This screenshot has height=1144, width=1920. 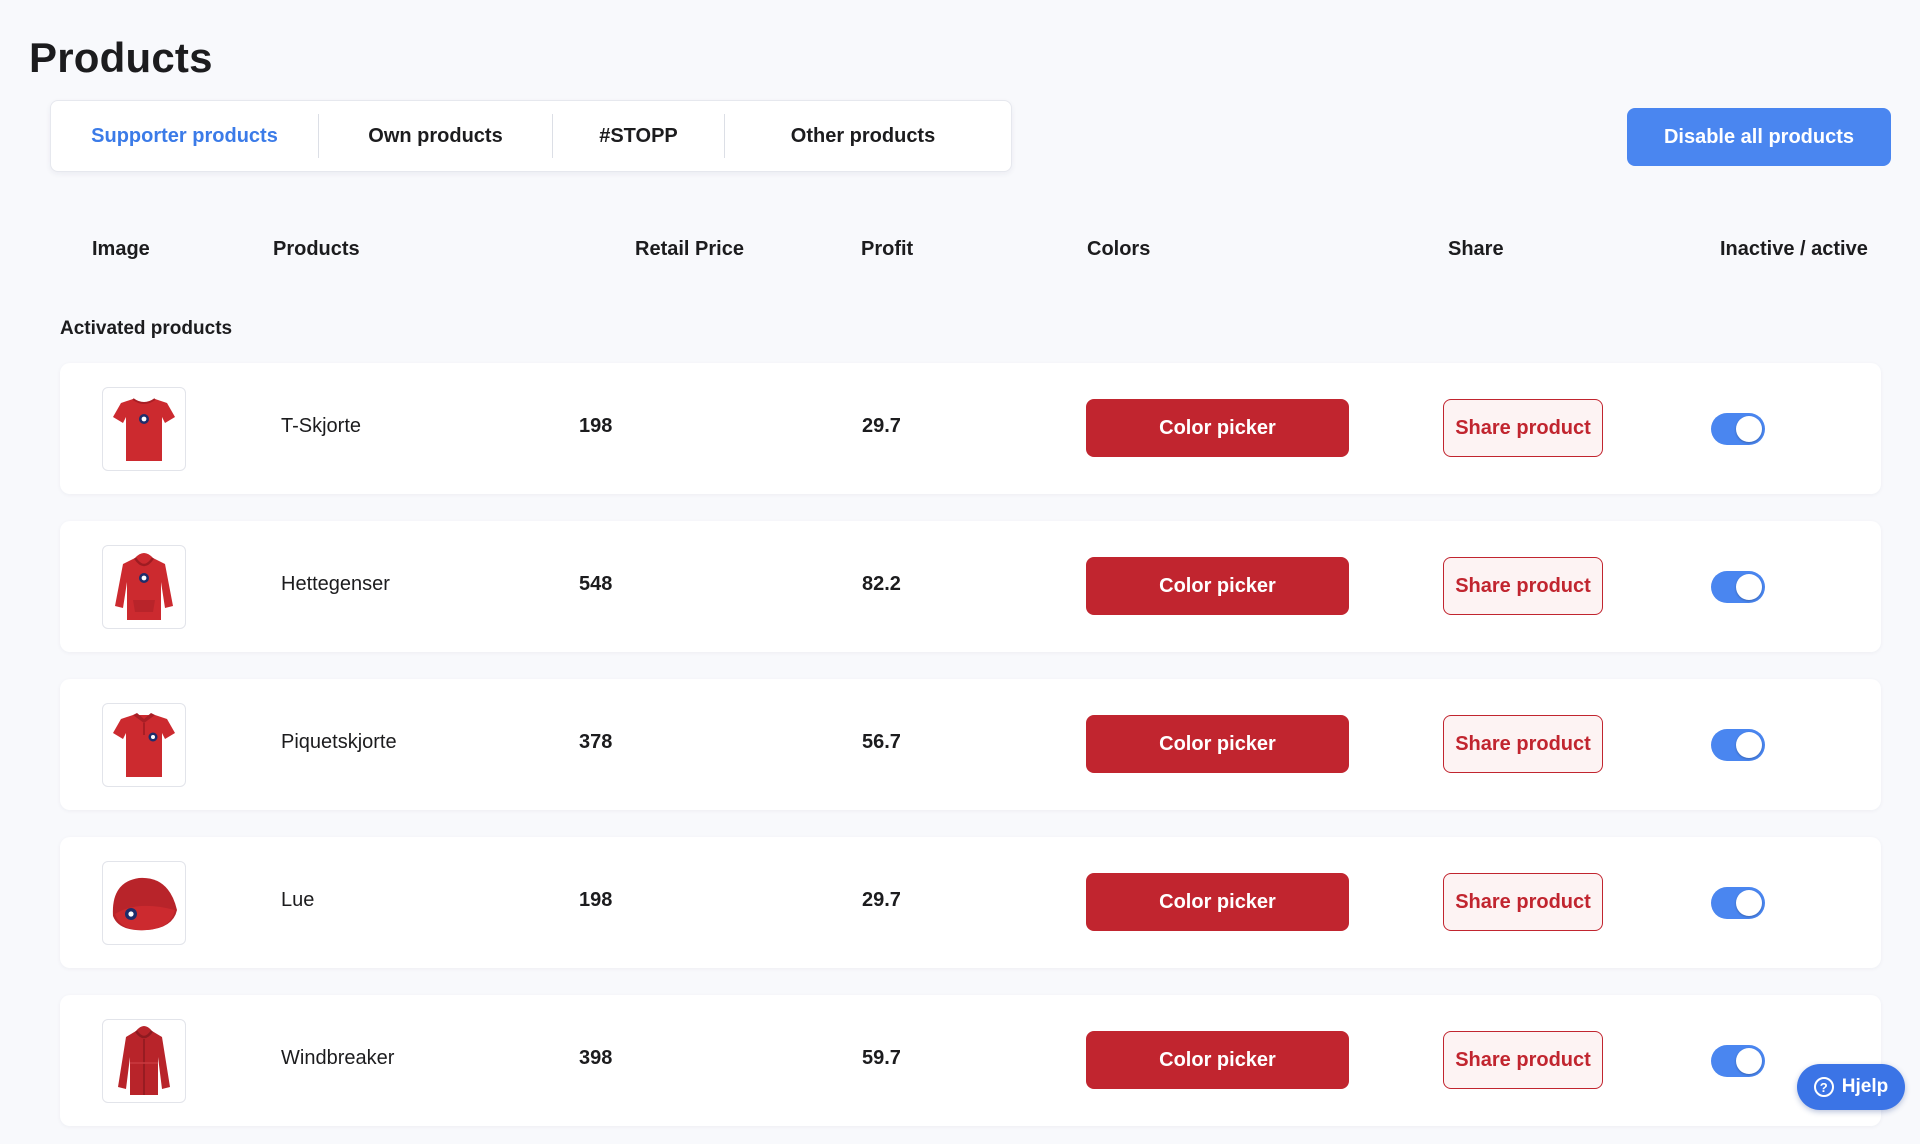 What do you see at coordinates (1759, 137) in the screenshot?
I see `disable-all-products-button: Disable all products` at bounding box center [1759, 137].